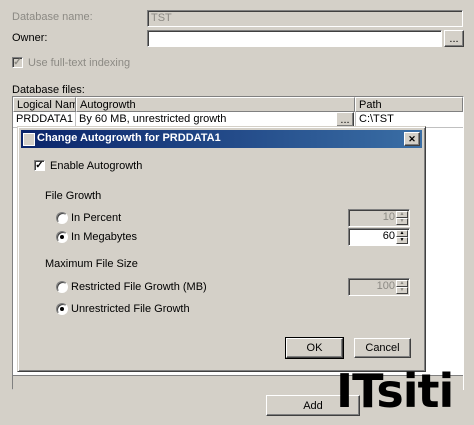 The width and height of the screenshot is (474, 425). I want to click on database-name-field: TST, so click(305, 18).